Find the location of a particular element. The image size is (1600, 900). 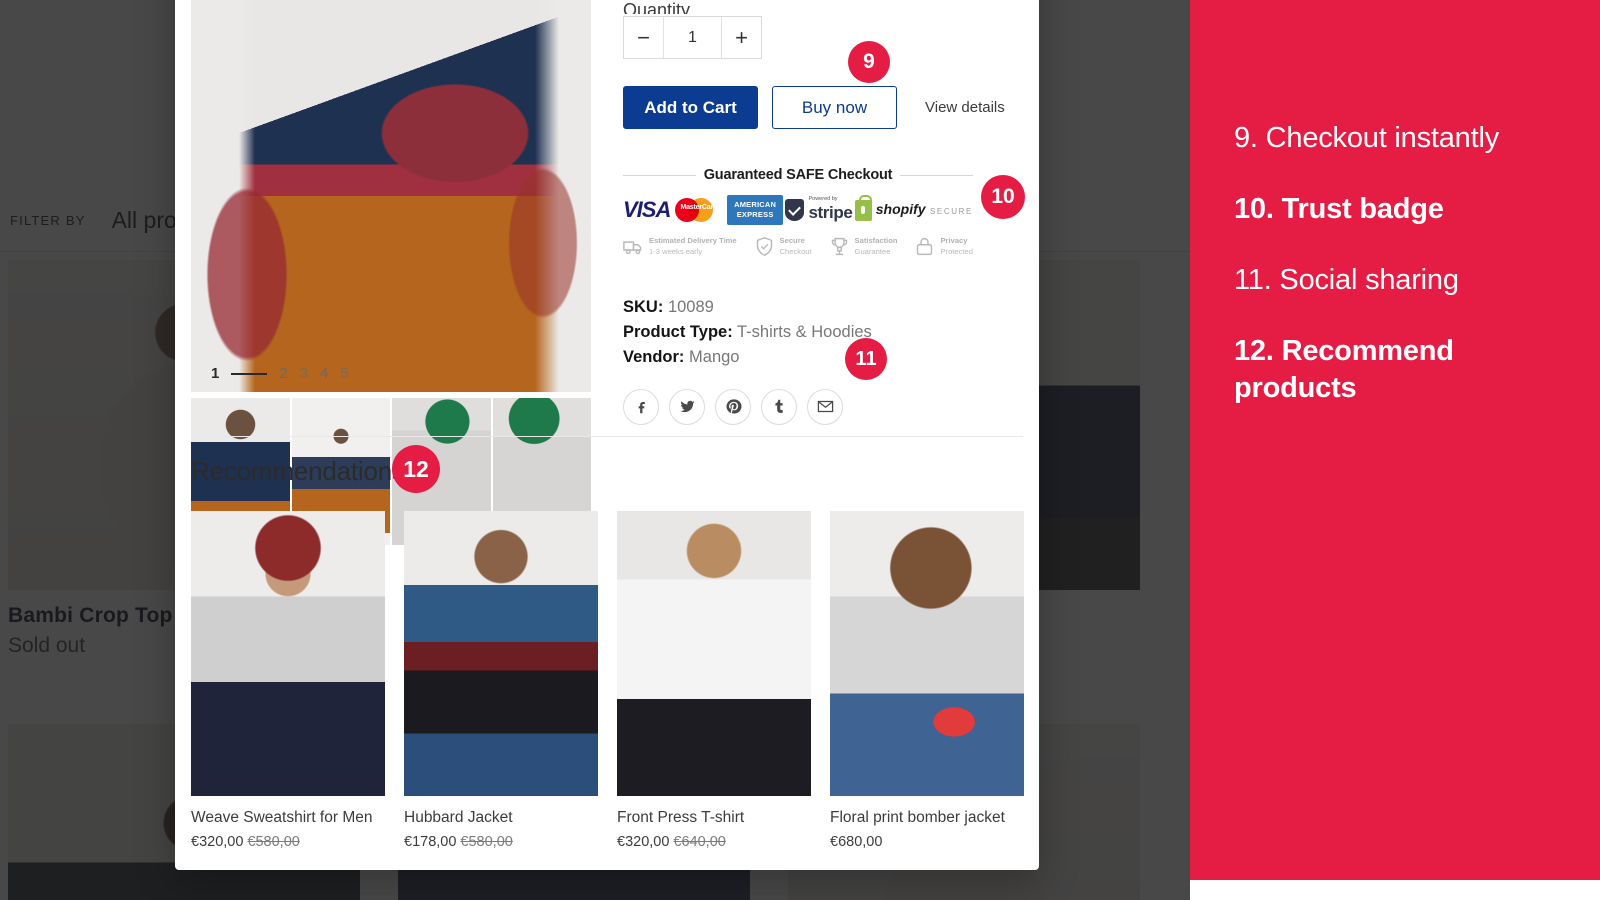

quantity-stepper: − 1 + is located at coordinates (692, 37).